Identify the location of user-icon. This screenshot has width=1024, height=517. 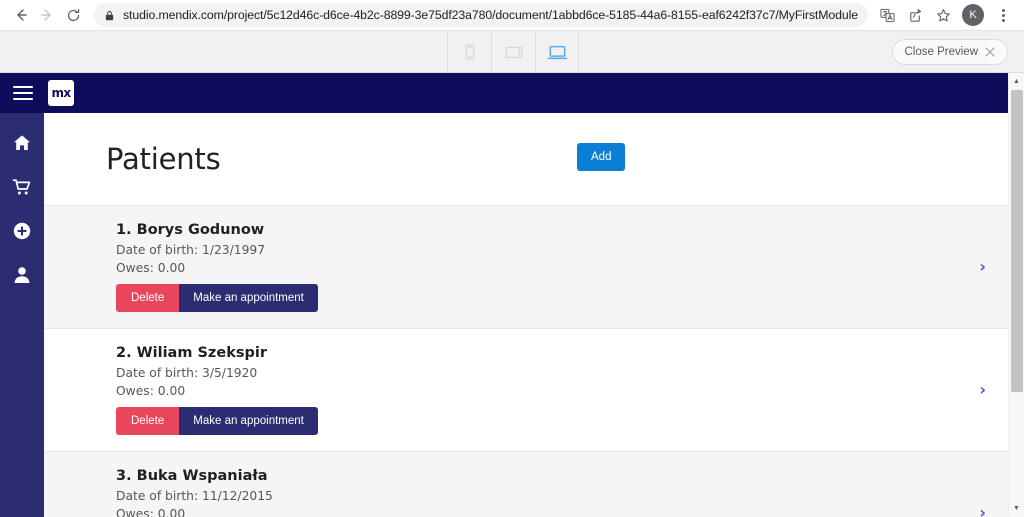
(22, 275).